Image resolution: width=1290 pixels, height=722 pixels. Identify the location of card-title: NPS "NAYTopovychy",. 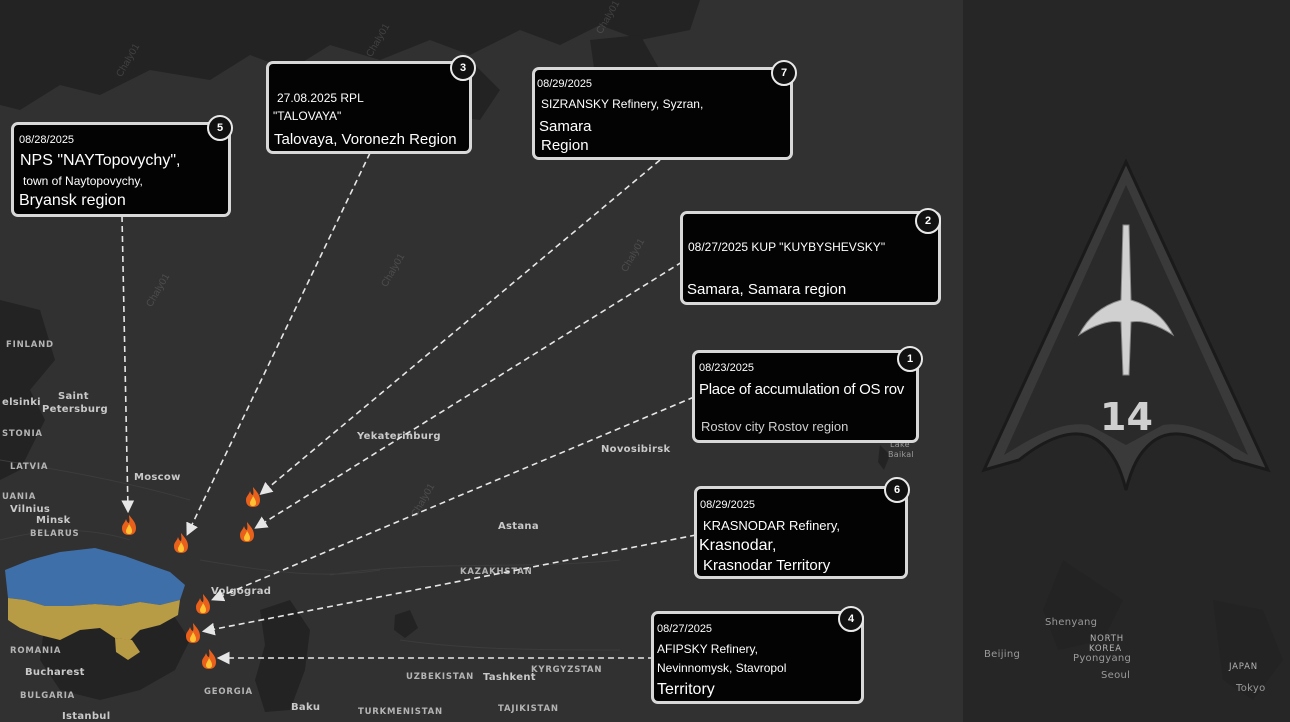
(100, 160).